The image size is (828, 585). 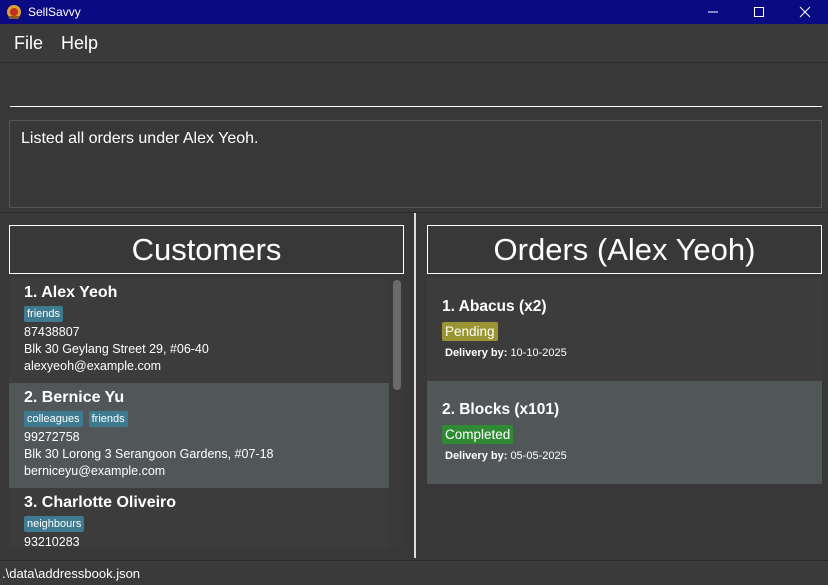 What do you see at coordinates (14, 12) in the screenshot?
I see `app-icon` at bounding box center [14, 12].